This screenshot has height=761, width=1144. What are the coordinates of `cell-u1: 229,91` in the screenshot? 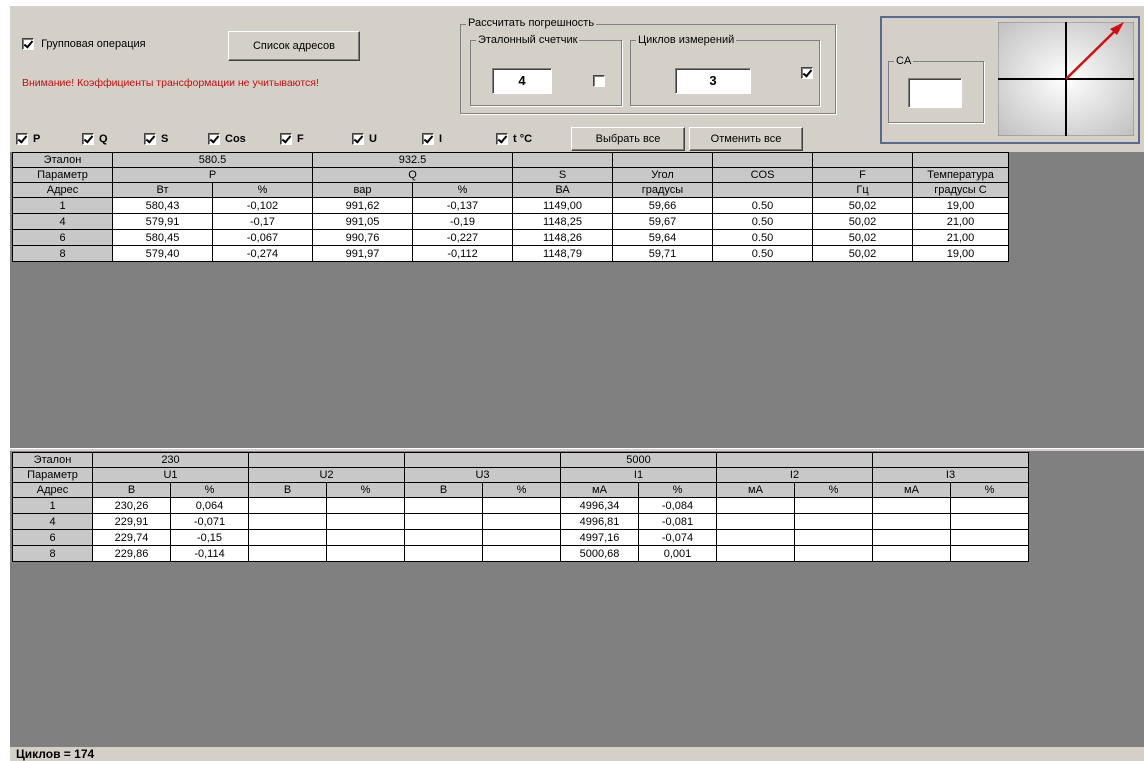 It's located at (131, 521).